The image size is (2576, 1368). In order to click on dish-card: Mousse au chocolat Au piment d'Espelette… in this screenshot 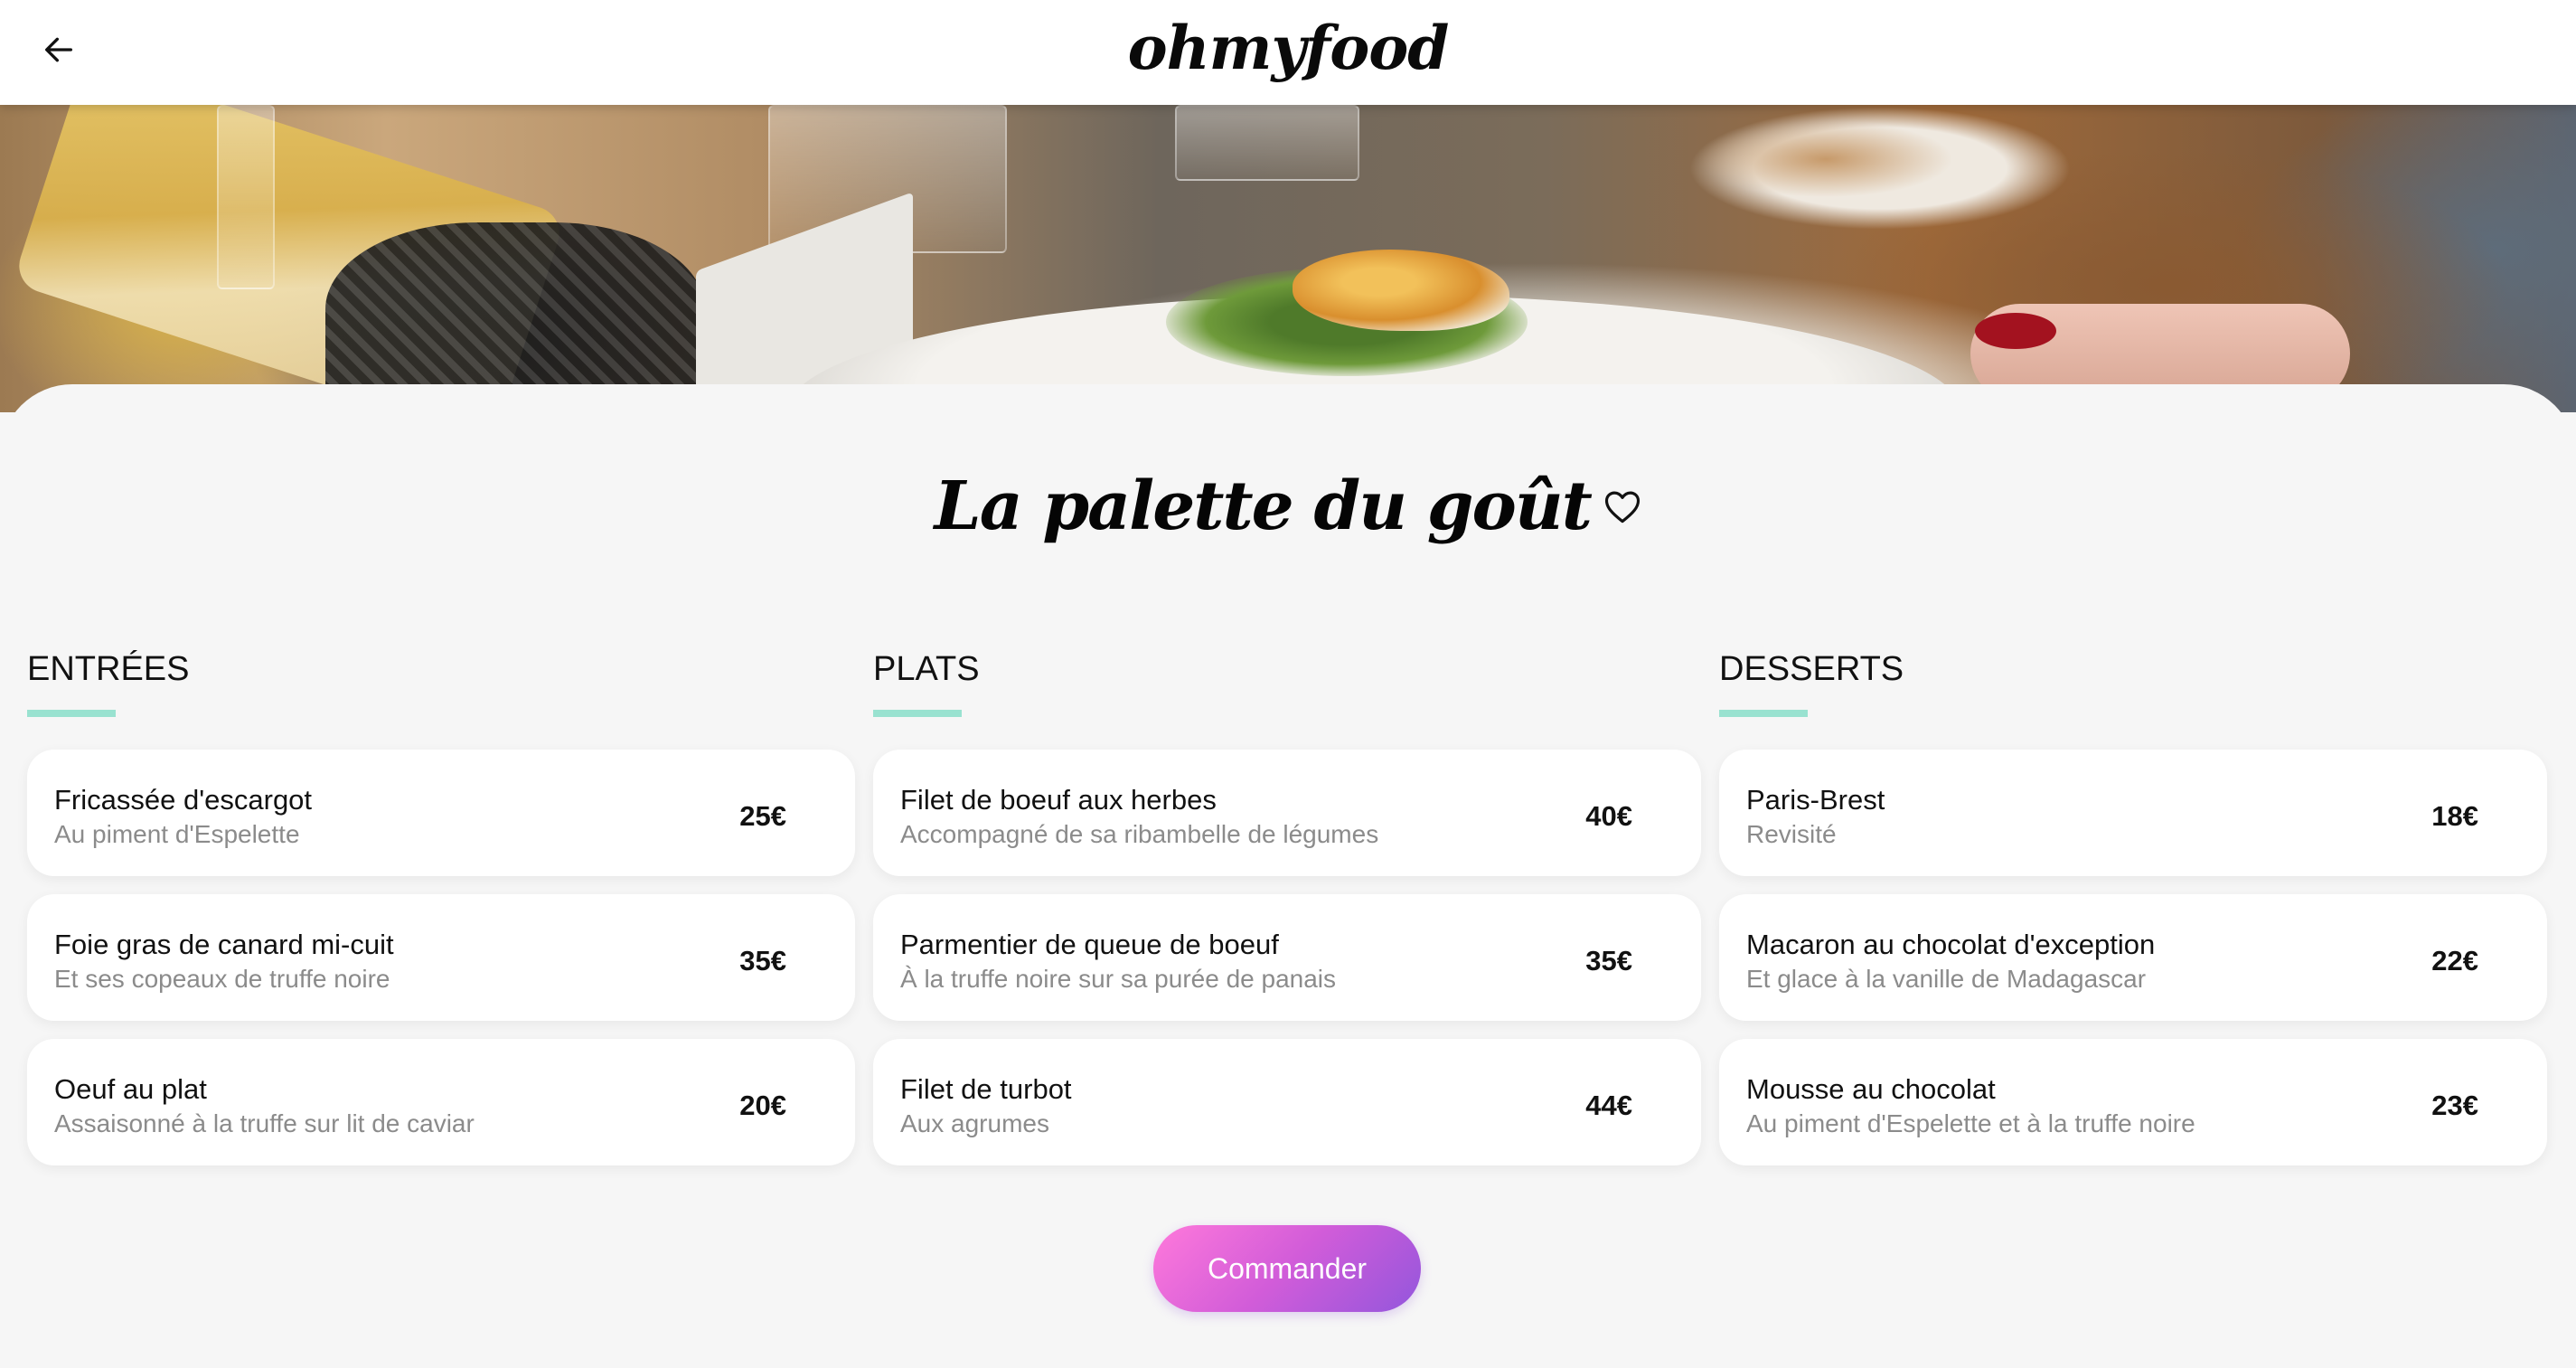, I will do `click(2133, 1102)`.